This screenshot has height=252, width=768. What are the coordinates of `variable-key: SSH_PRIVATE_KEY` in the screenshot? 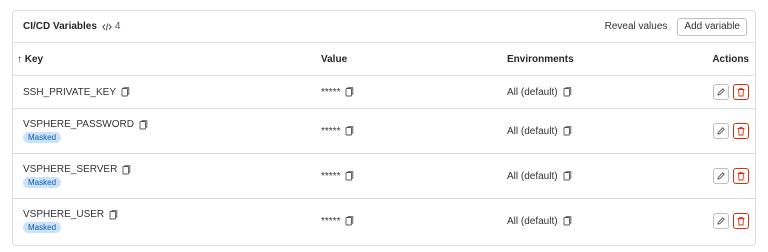 It's located at (69, 92).